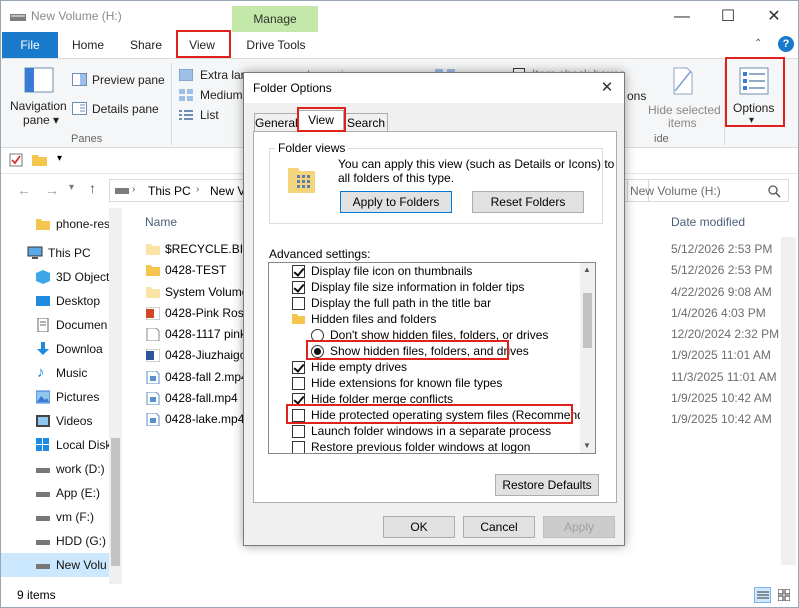 Image resolution: width=799 pixels, height=608 pixels. Describe the element at coordinates (276, 122) in the screenshot. I see `dialog-tab-general: General` at that location.